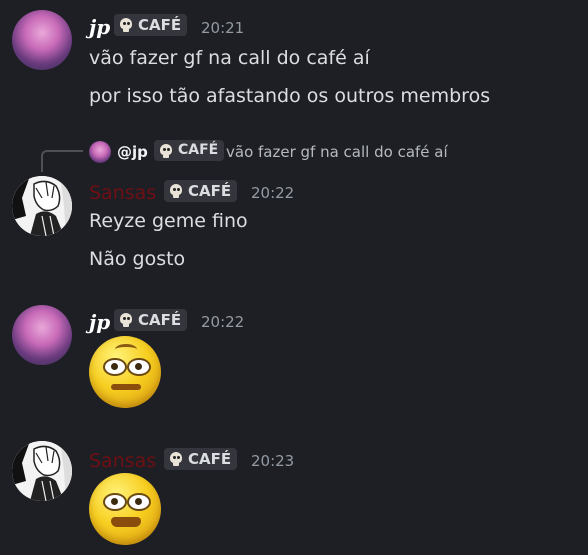 This screenshot has height=555, width=588. What do you see at coordinates (290, 96) in the screenshot?
I see `message-text: por isso tão afastando os outros membros` at bounding box center [290, 96].